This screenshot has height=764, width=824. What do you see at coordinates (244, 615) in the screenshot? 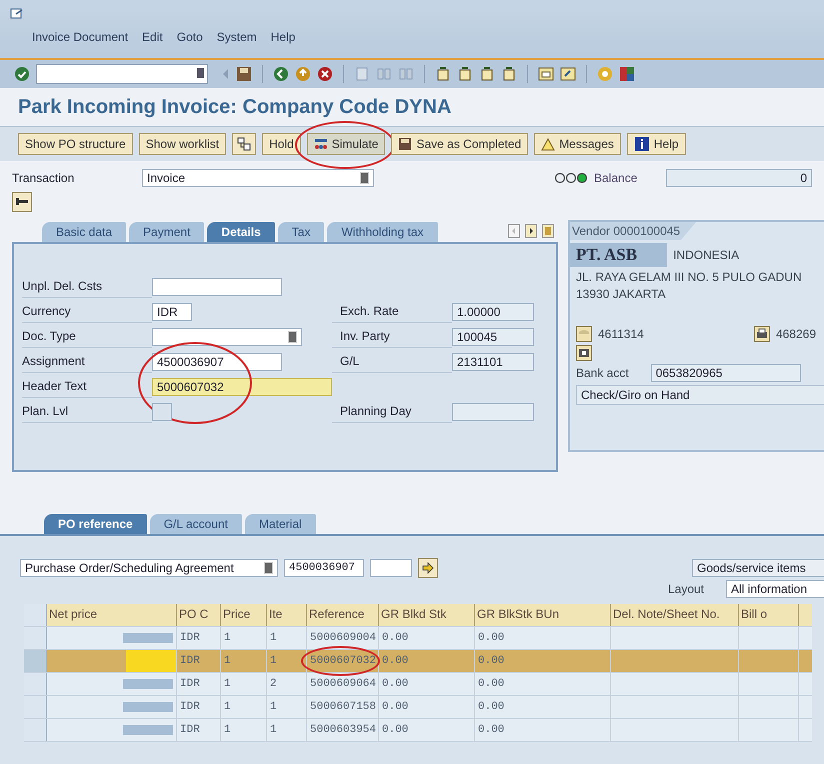
I see `column-header: Price` at bounding box center [244, 615].